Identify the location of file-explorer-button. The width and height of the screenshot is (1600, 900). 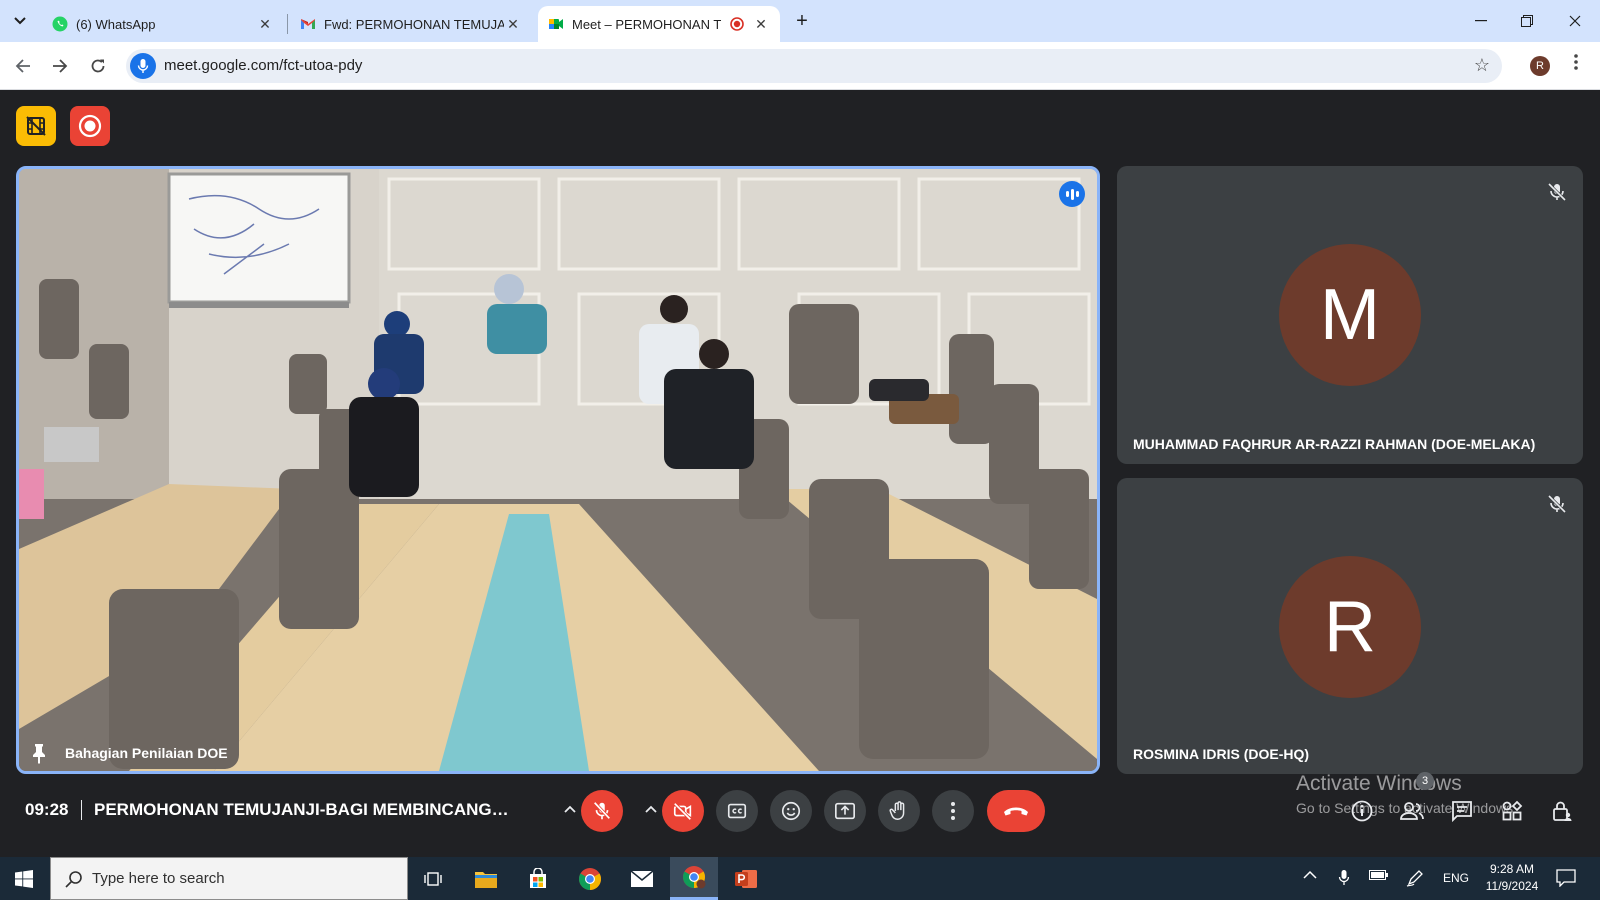
(486, 878).